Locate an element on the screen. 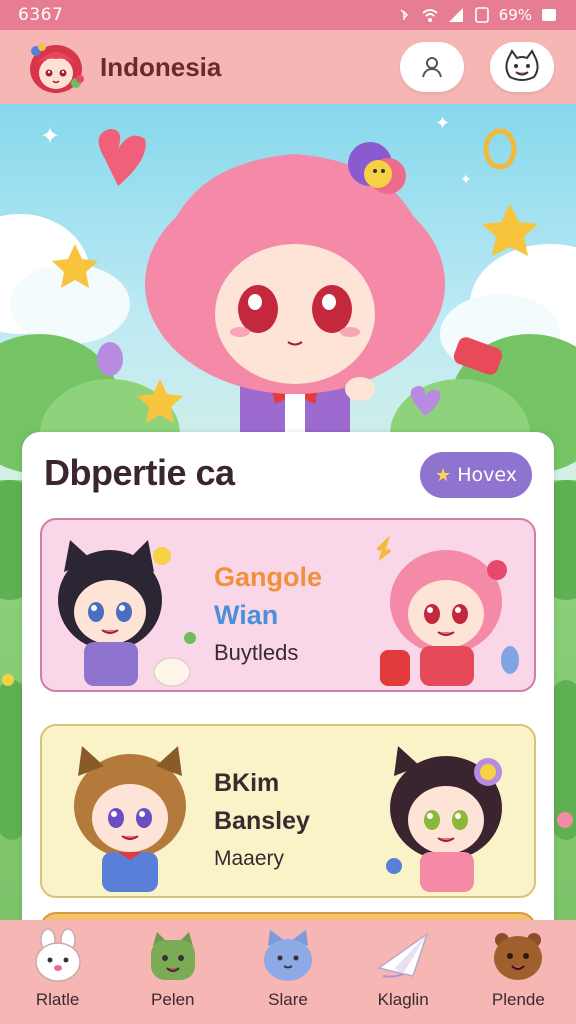 The height and width of the screenshot is (1024, 576). nav-label: Rlatle is located at coordinates (57, 999).